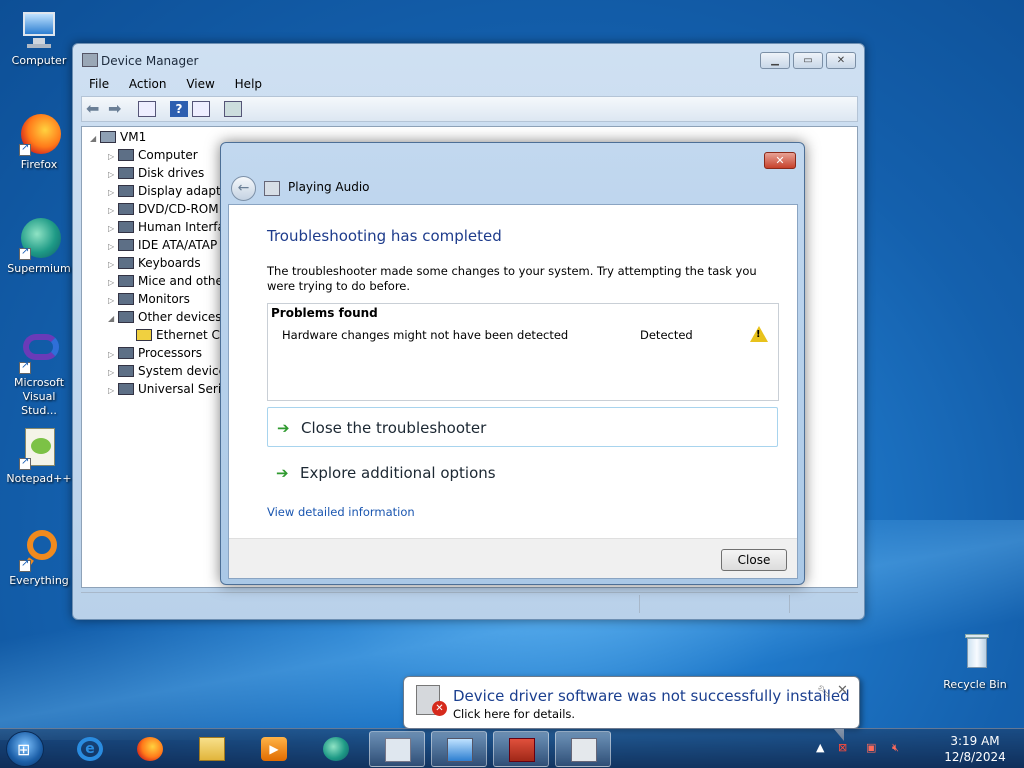  Describe the element at coordinates (243, 188) in the screenshot. I see `back-button: ←` at that location.